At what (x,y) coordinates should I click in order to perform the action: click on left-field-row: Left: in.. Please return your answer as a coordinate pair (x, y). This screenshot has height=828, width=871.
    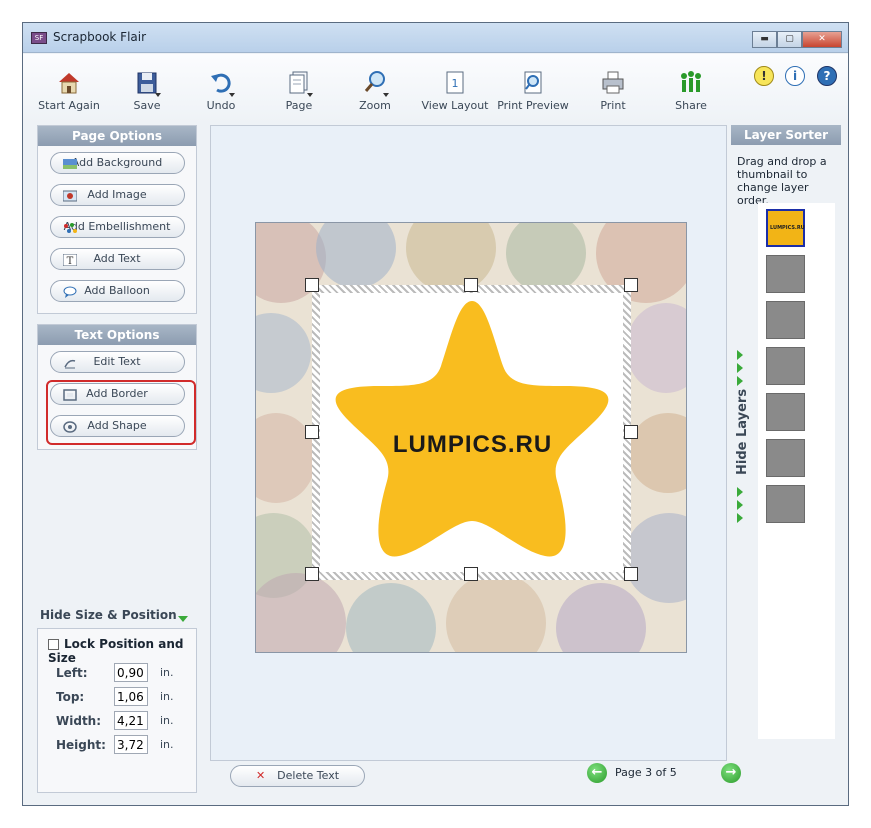
    Looking at the image, I should click on (115, 672).